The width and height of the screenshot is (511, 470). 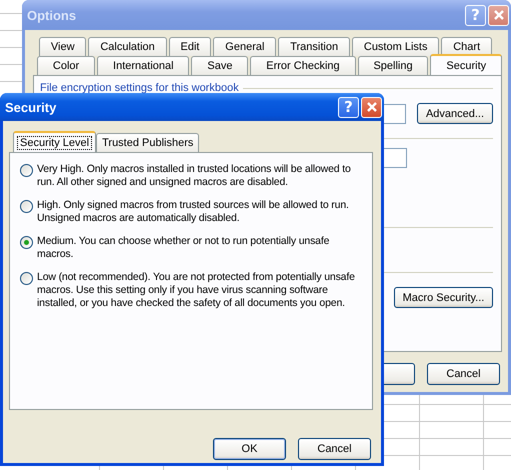 I want to click on tab: Security Level, so click(x=54, y=141).